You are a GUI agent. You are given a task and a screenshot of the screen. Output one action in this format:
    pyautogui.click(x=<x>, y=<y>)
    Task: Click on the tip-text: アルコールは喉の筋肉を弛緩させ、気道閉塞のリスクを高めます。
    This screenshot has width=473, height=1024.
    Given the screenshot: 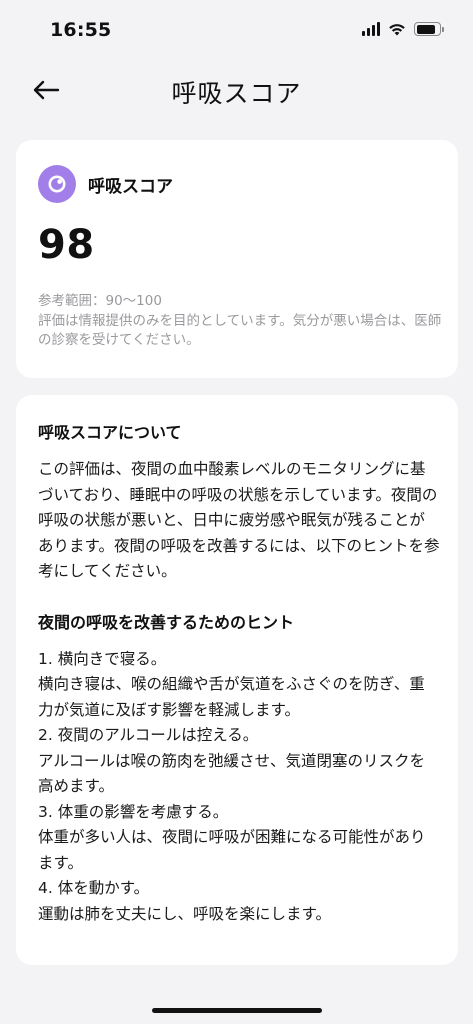 What is the action you would take?
    pyautogui.click(x=232, y=773)
    